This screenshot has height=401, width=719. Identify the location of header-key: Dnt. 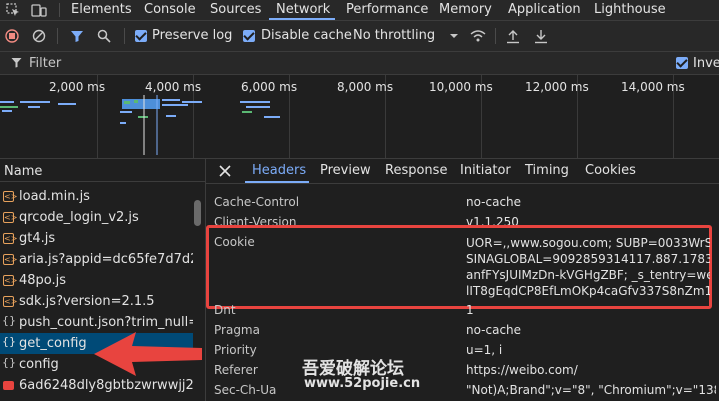
(225, 310).